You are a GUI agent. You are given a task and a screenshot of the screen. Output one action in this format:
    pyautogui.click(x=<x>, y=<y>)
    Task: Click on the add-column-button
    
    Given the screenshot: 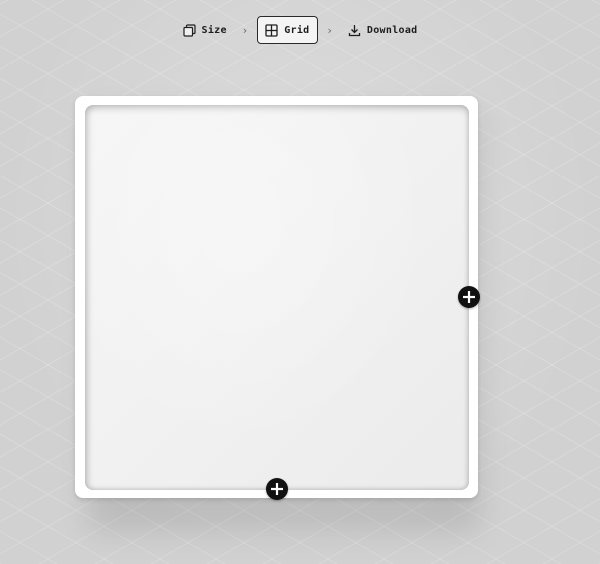 What is the action you would take?
    pyautogui.click(x=469, y=297)
    